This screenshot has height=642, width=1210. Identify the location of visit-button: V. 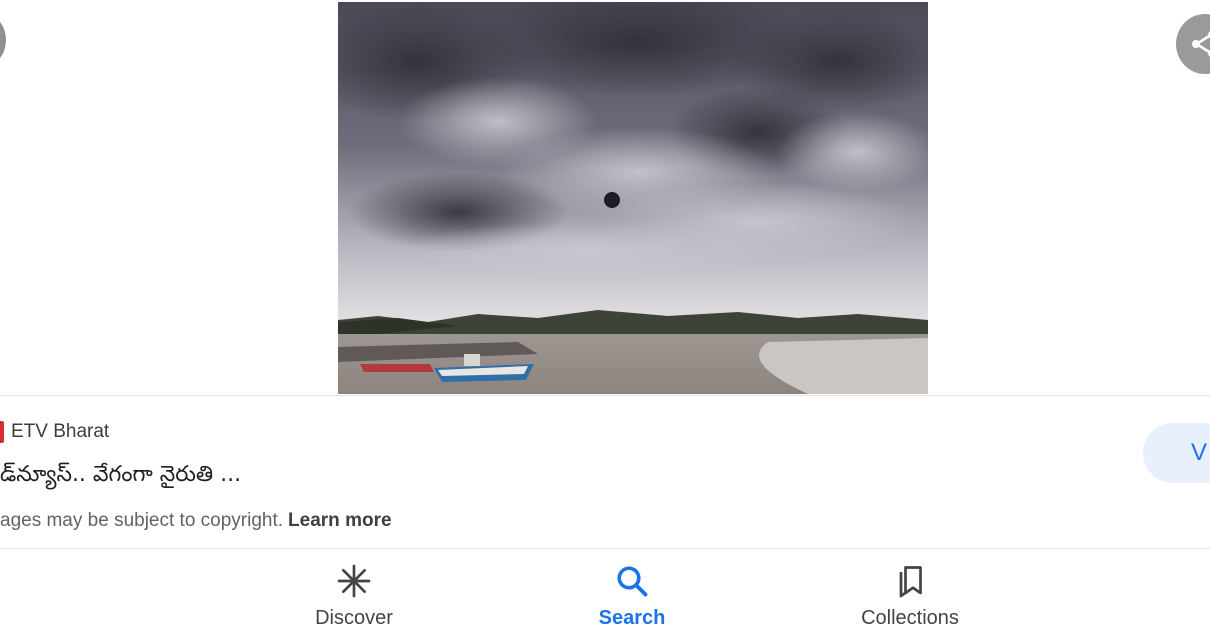
(1176, 453).